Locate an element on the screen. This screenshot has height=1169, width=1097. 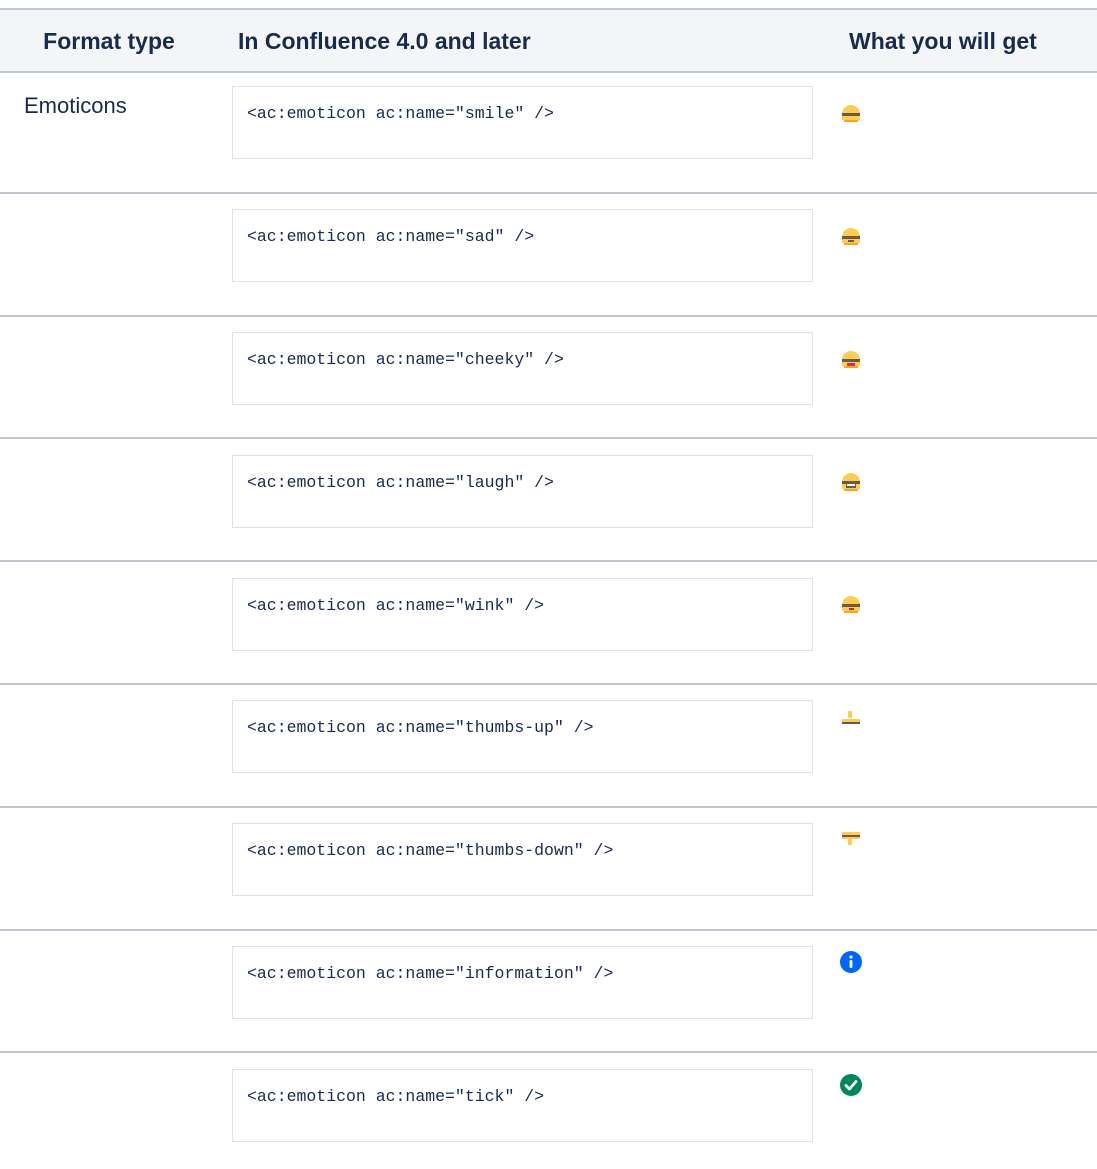
code-block: <ac:emoticon ac:name="tick" /> is located at coordinates (522, 1105).